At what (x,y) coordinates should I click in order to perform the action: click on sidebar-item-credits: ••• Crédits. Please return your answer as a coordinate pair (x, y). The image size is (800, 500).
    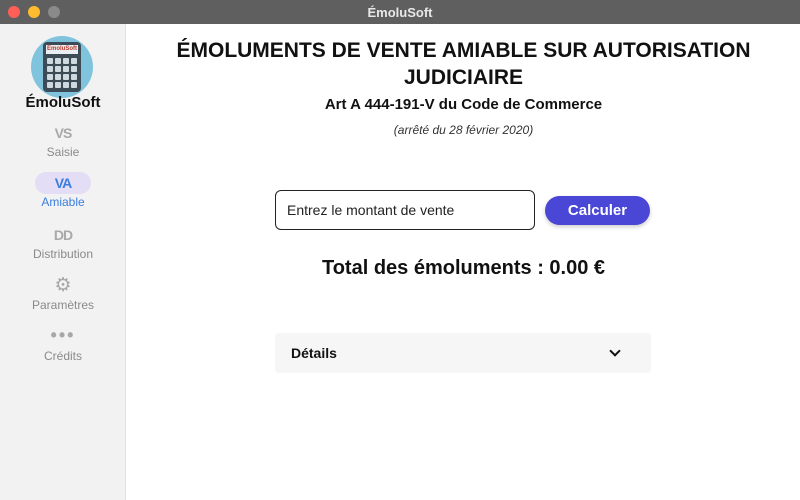
    Looking at the image, I should click on (63, 349).